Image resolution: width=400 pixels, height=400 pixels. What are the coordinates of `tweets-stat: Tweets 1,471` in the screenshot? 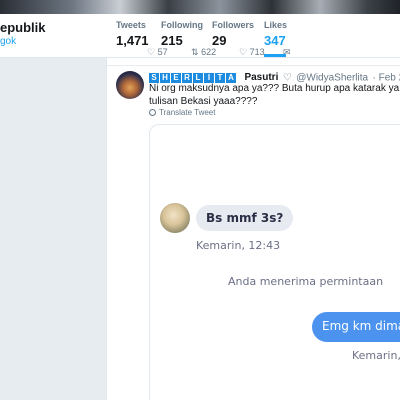 It's located at (132, 34).